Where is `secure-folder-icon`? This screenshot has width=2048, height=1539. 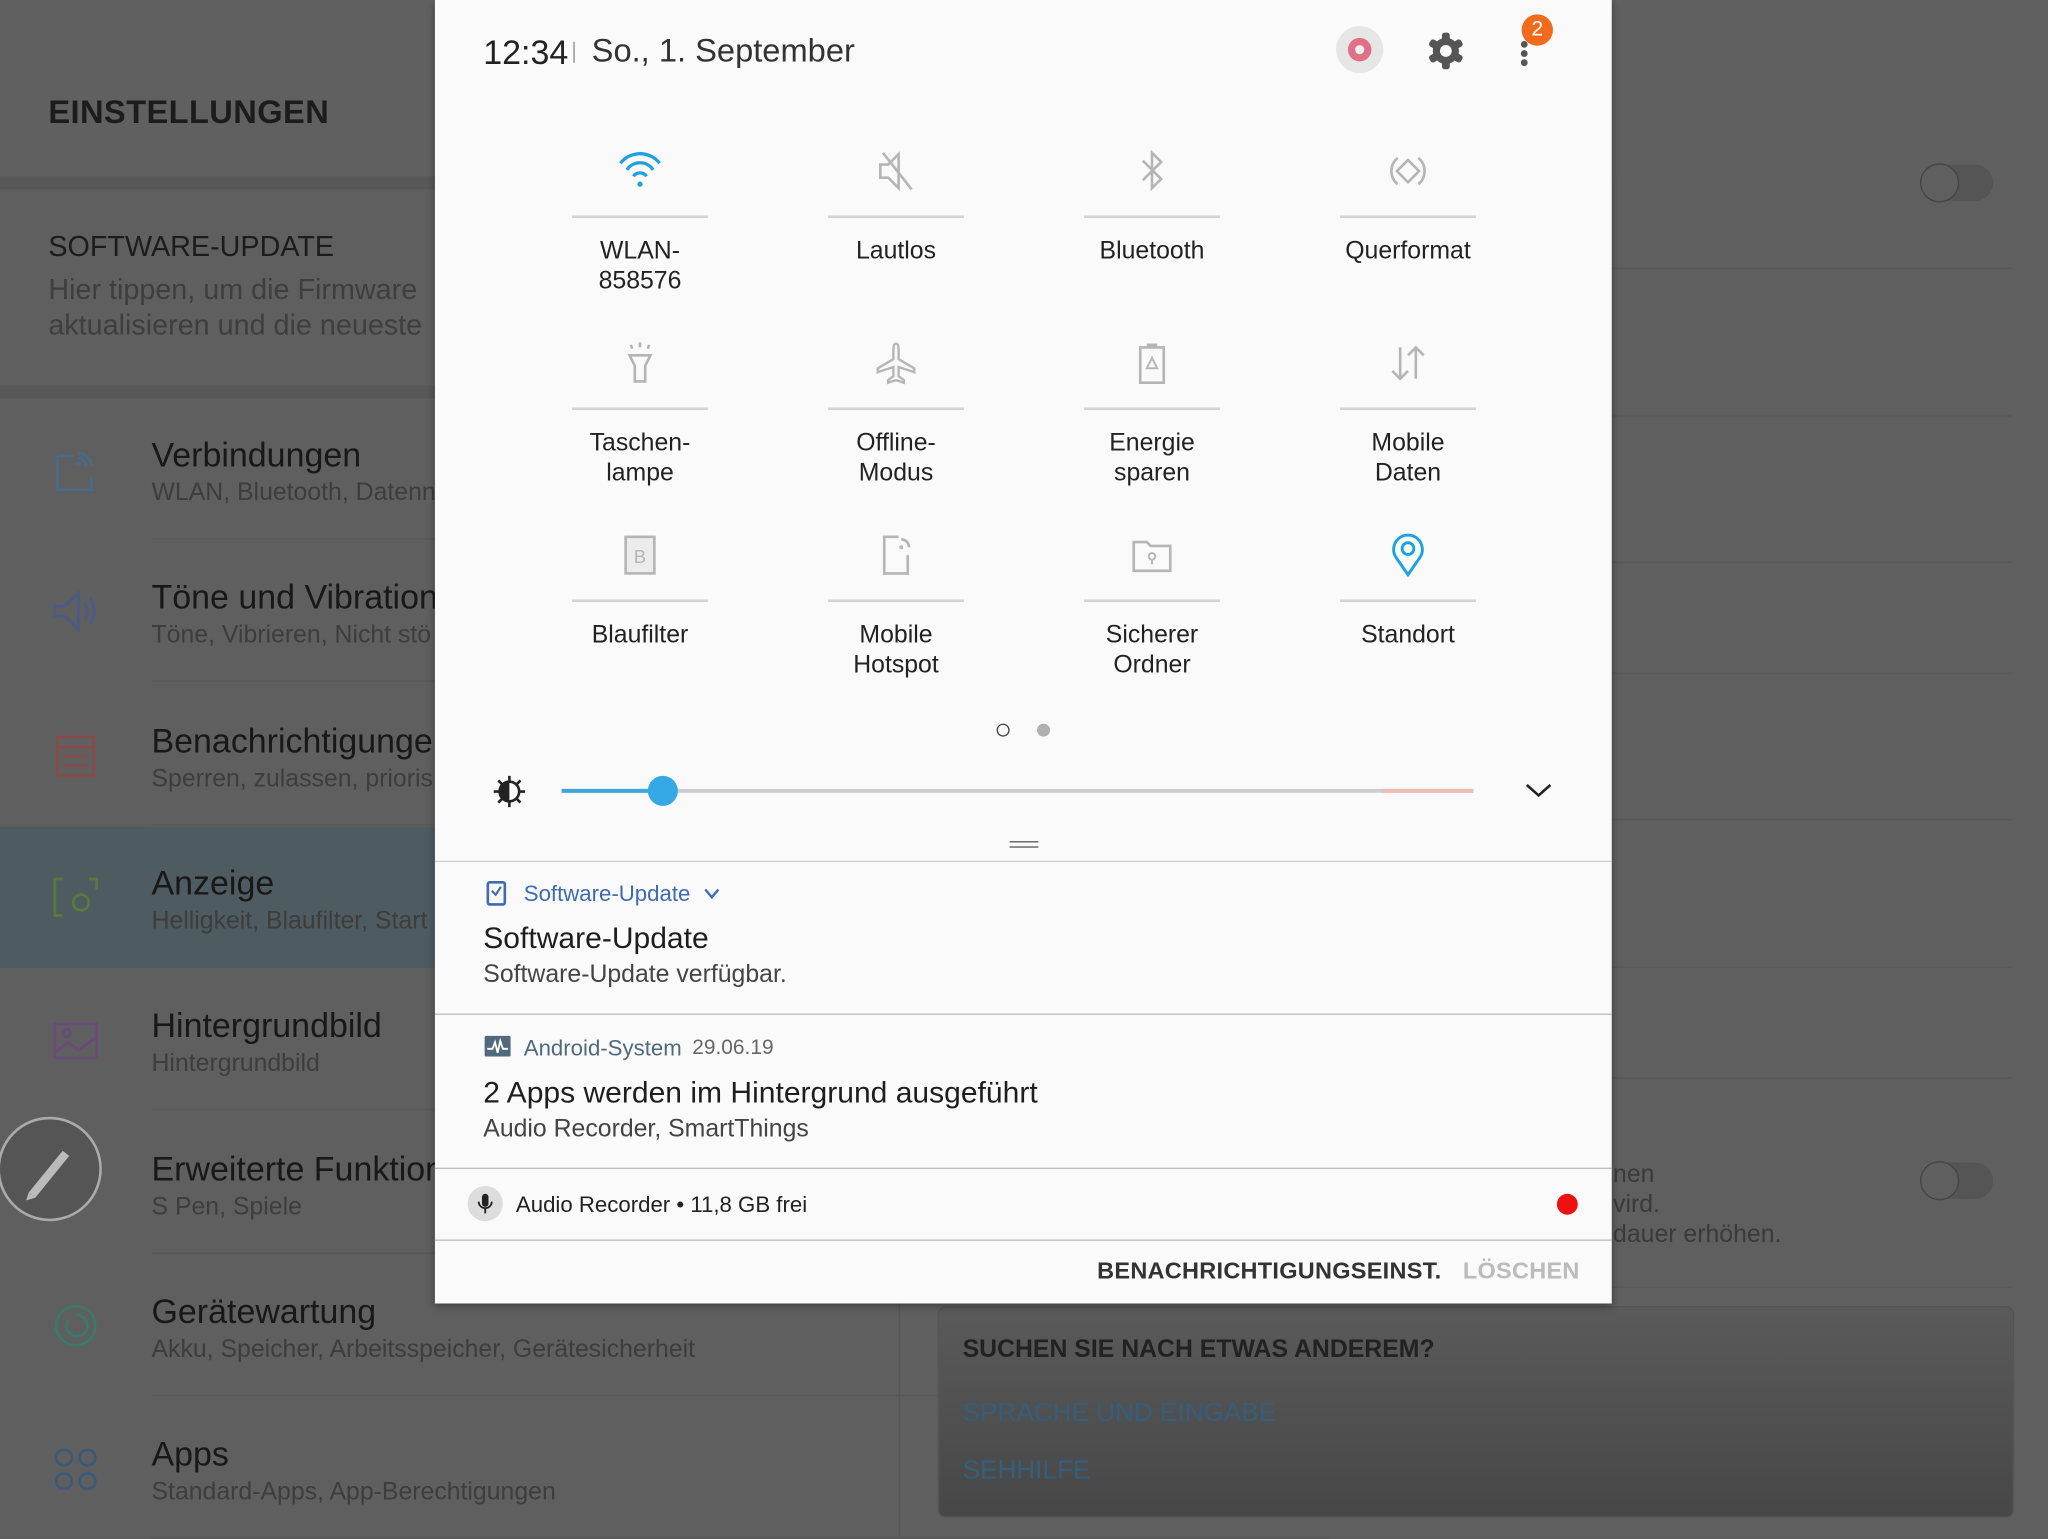
secure-folder-icon is located at coordinates (1152, 556).